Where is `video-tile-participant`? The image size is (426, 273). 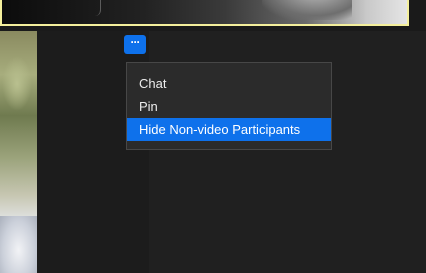
video-tile-participant is located at coordinates (18, 152).